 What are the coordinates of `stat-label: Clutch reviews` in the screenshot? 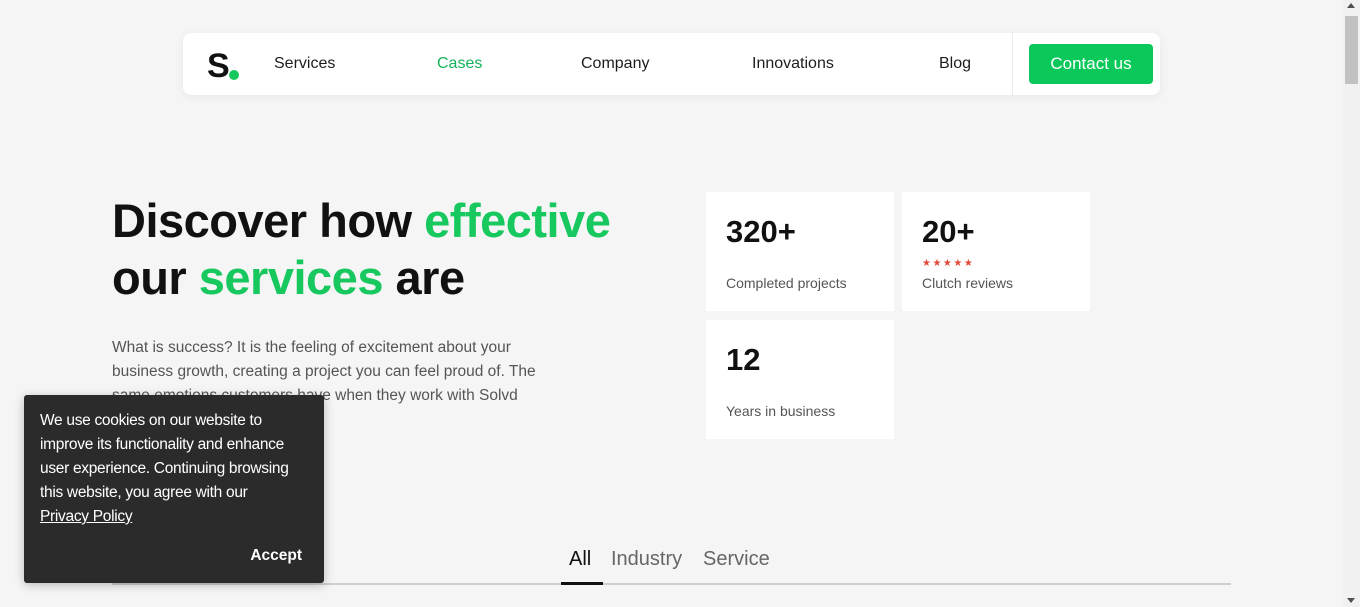 It's located at (968, 283).